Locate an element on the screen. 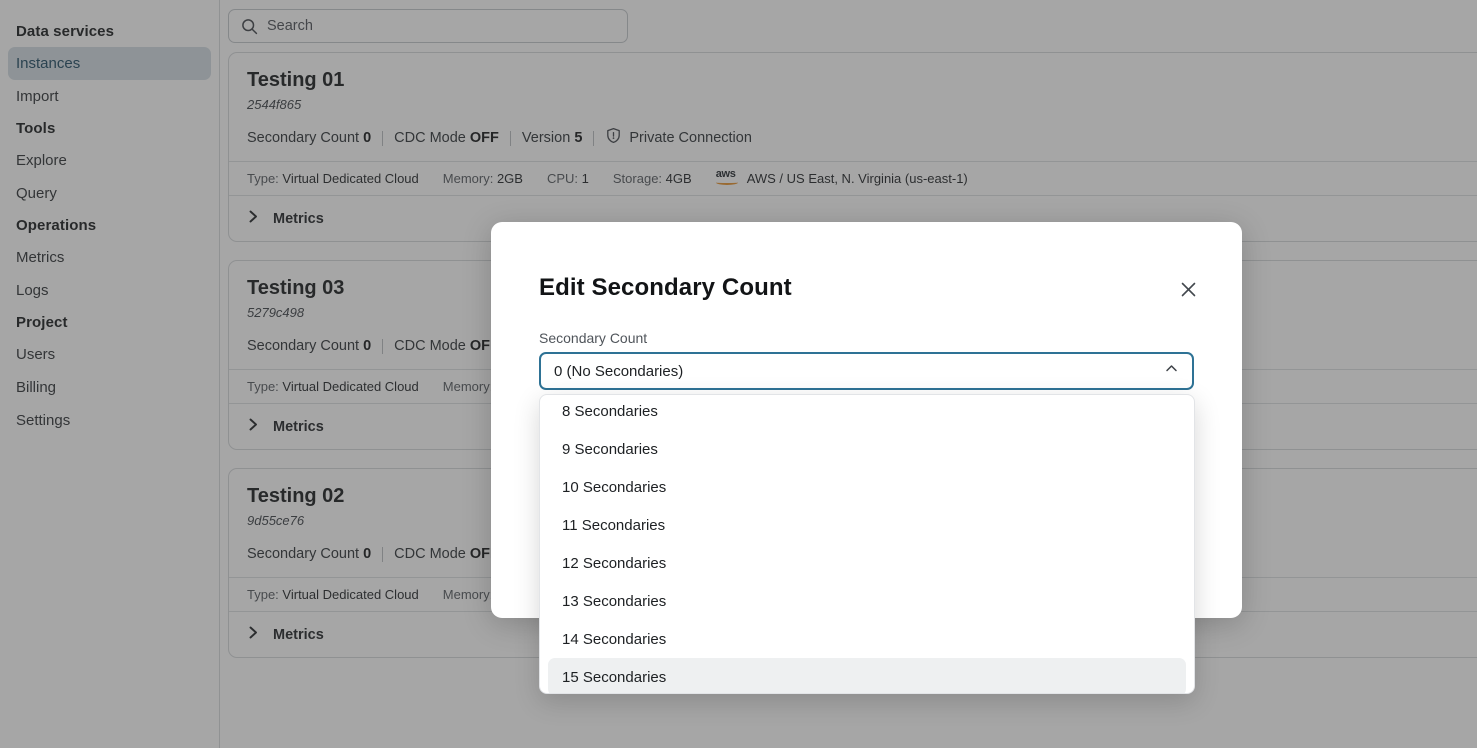 This screenshot has width=1477, height=748. dropdown-option: 8 Secondaries is located at coordinates (867, 412).